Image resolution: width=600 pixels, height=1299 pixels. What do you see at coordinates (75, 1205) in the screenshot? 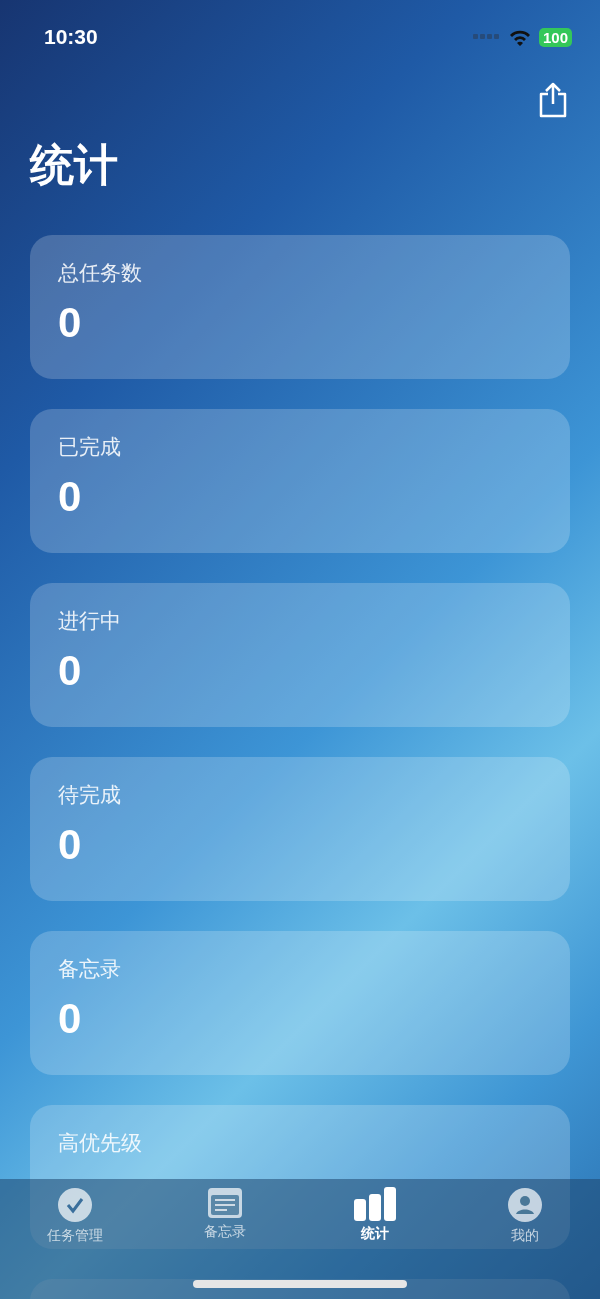
I see `checkmark-icon` at bounding box center [75, 1205].